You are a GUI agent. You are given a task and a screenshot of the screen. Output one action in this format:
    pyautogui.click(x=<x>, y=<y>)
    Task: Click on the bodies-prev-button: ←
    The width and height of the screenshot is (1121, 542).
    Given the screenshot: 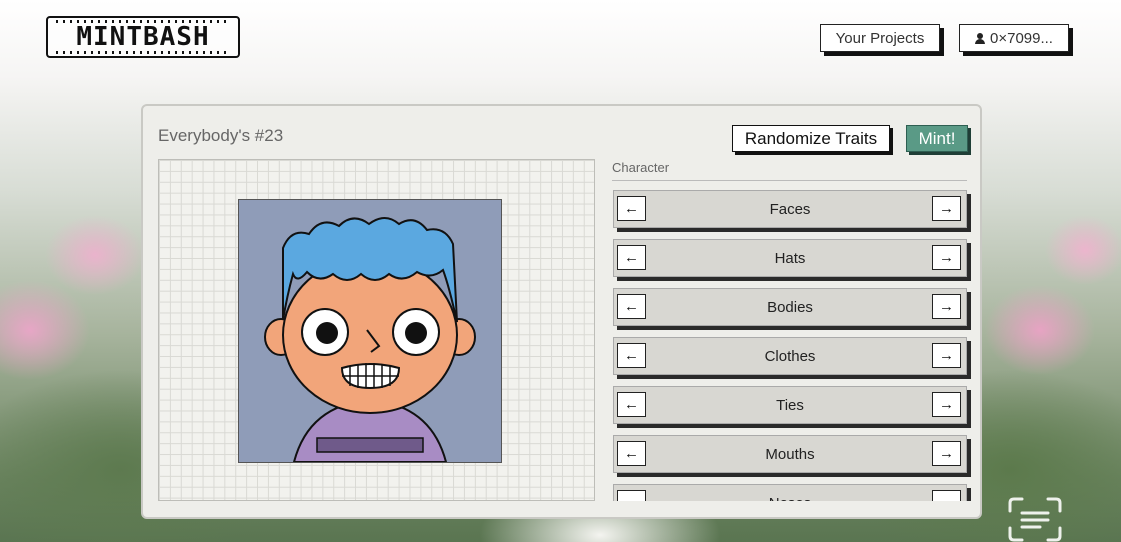 What is the action you would take?
    pyautogui.click(x=631, y=306)
    